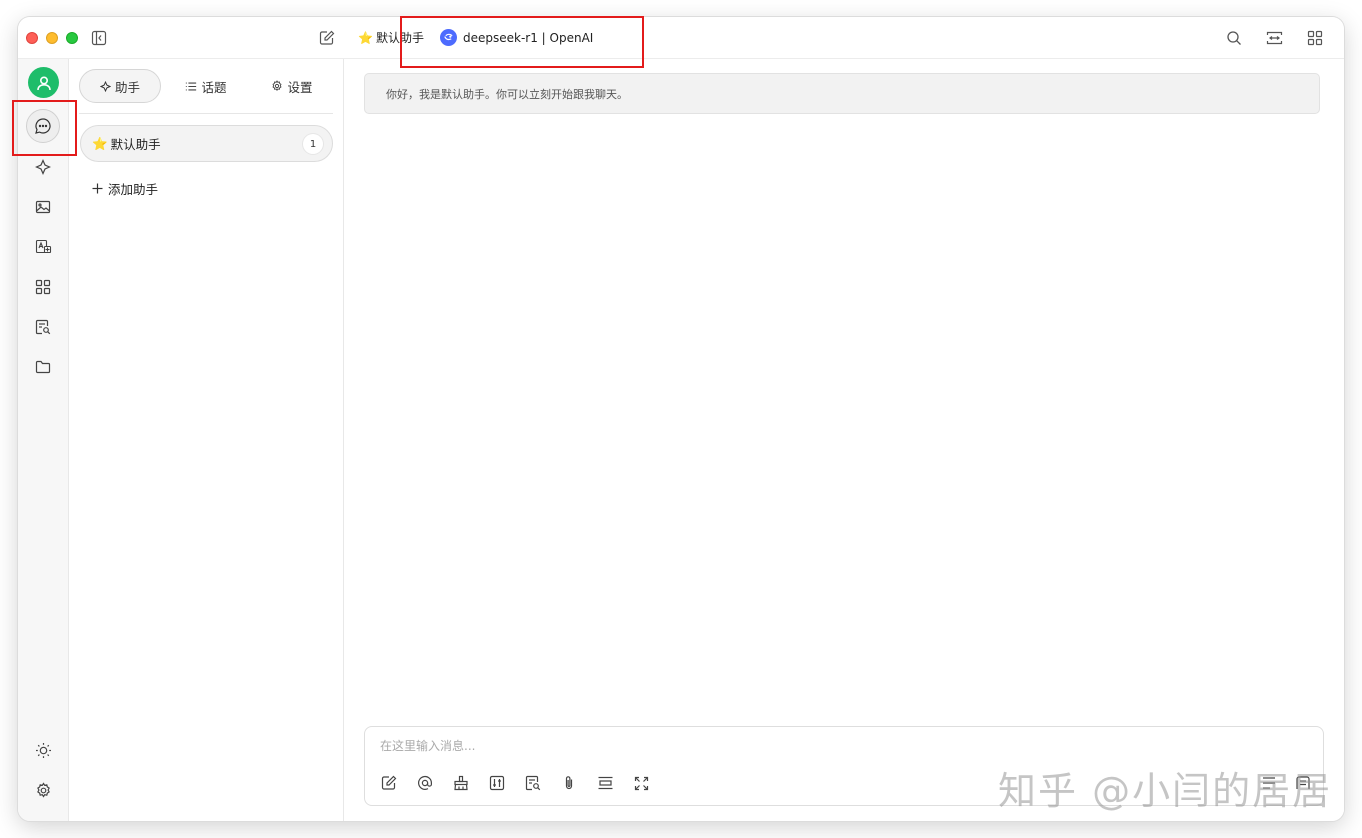 Image resolution: width=1362 pixels, height=838 pixels. What do you see at coordinates (641, 783) in the screenshot?
I see `expand-icon` at bounding box center [641, 783].